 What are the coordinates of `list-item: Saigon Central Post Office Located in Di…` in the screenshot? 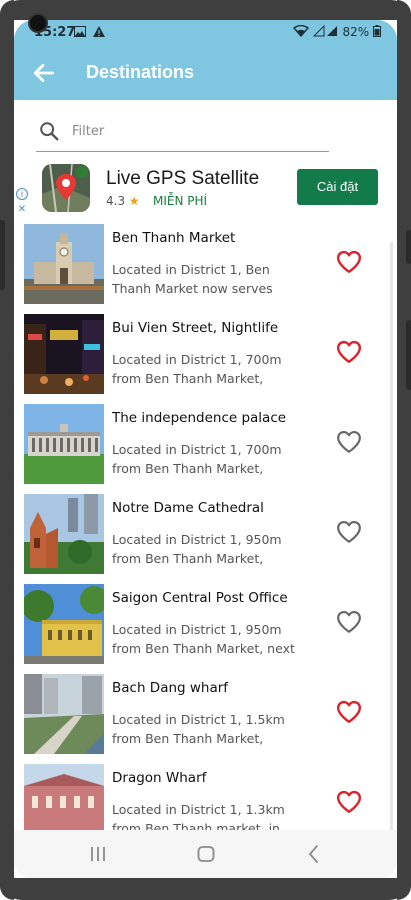 It's located at (205, 627).